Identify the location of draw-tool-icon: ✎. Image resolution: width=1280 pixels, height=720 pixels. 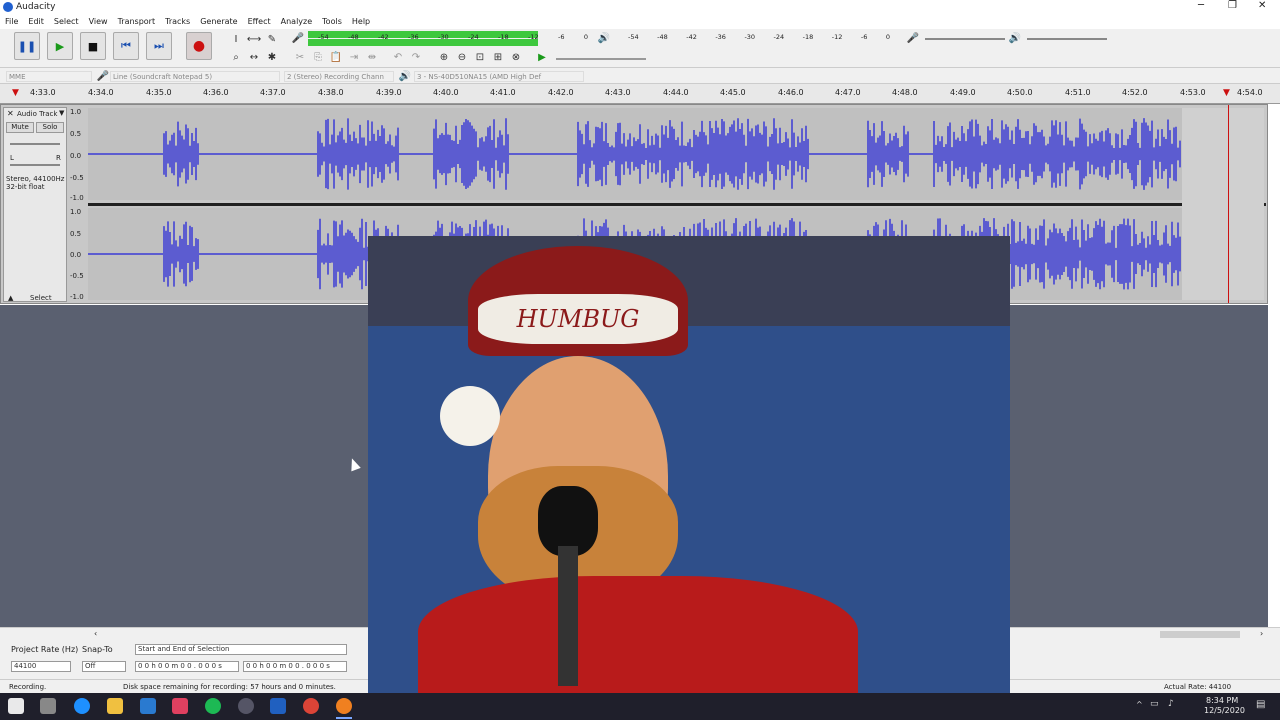
(272, 39).